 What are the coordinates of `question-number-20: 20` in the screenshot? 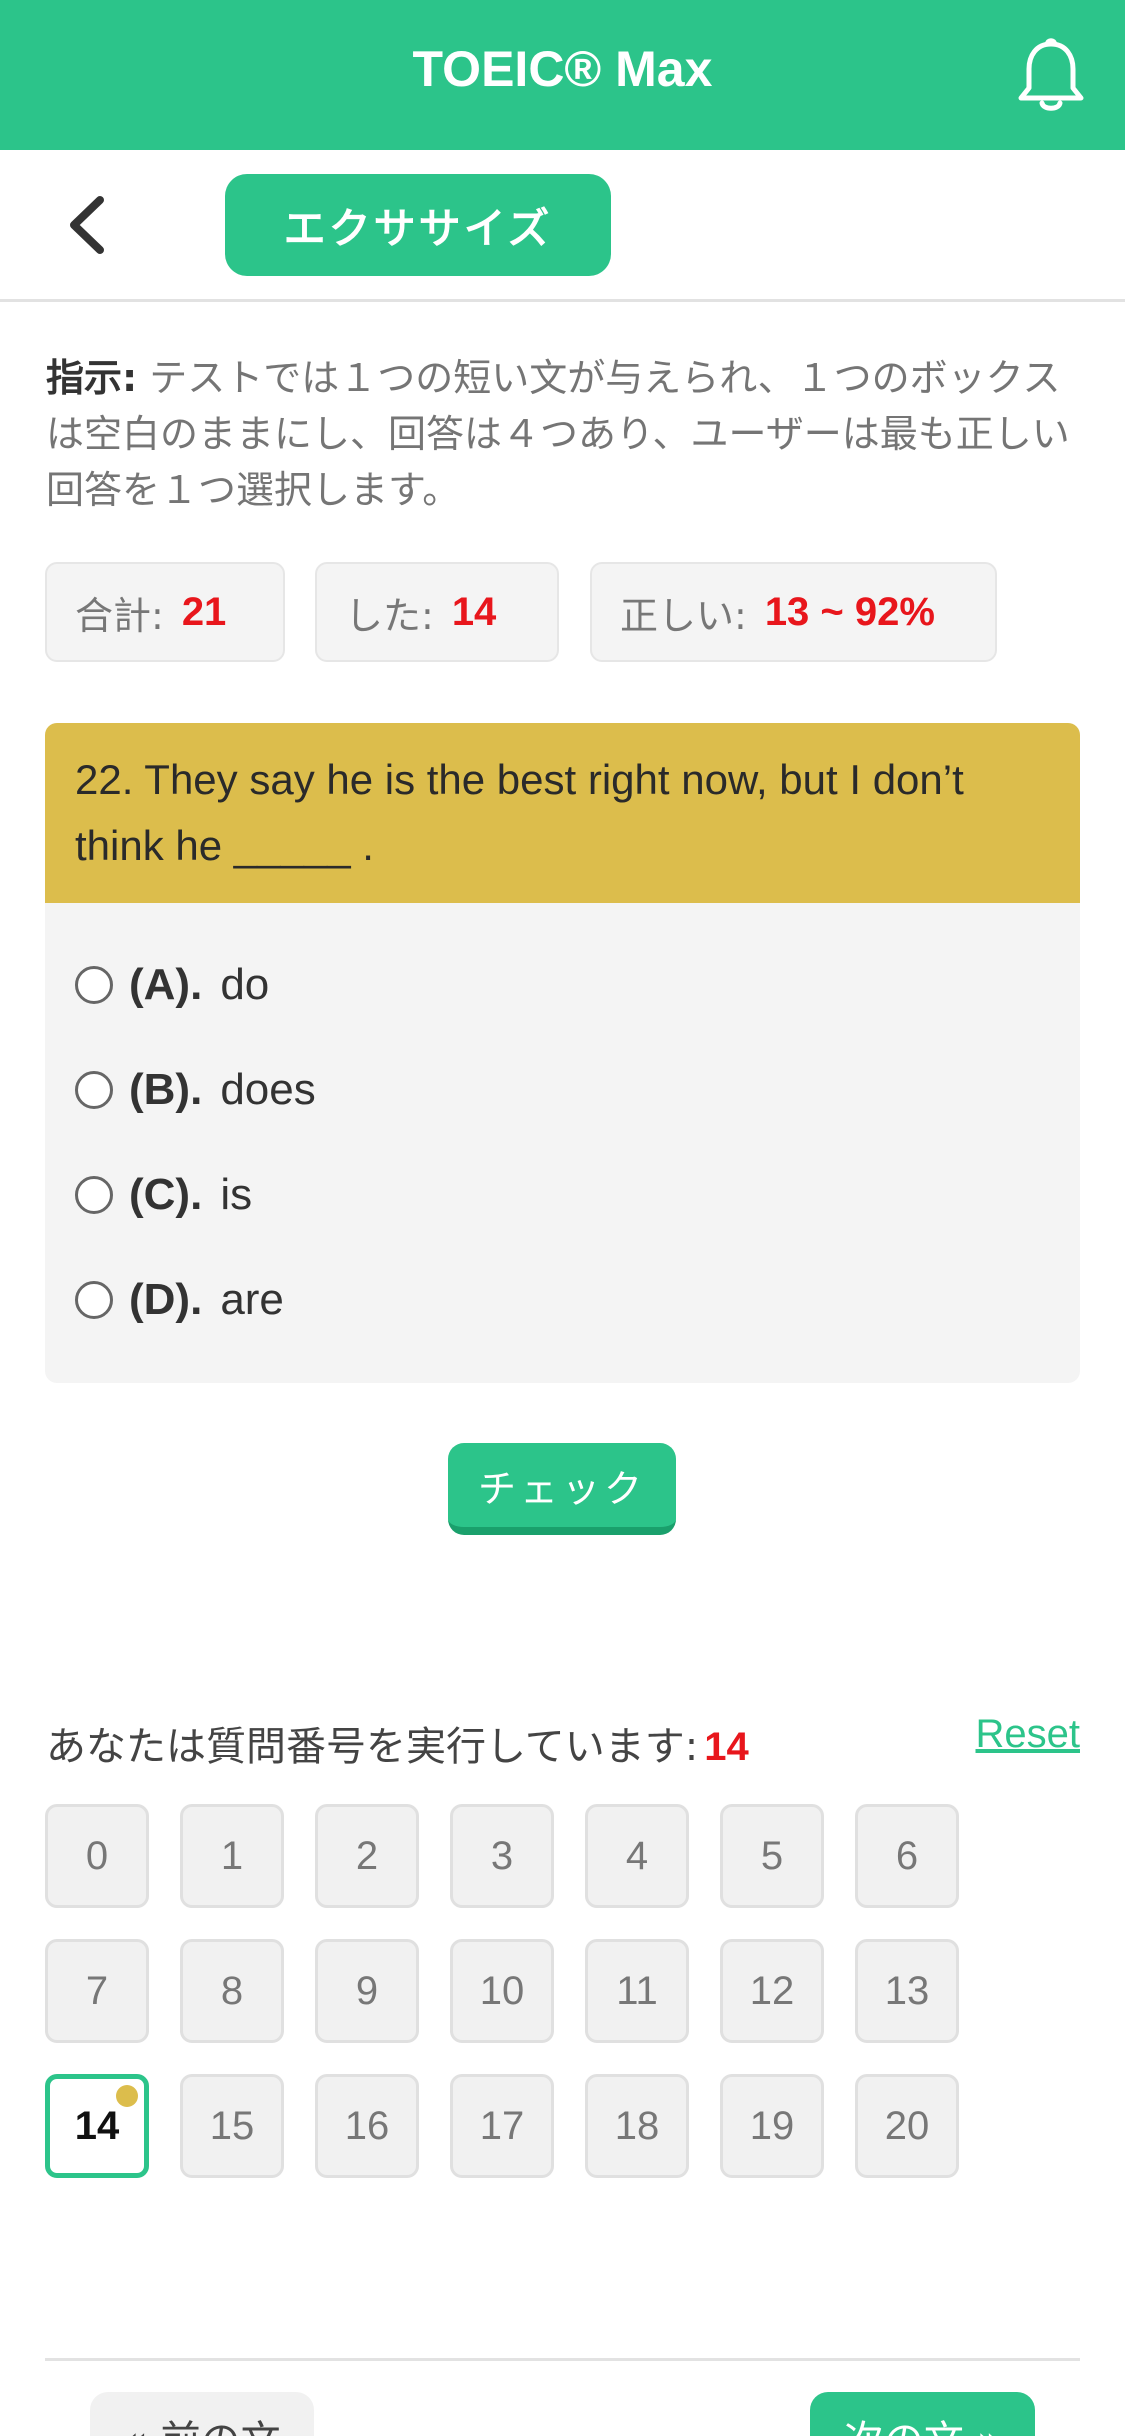 It's located at (907, 2126).